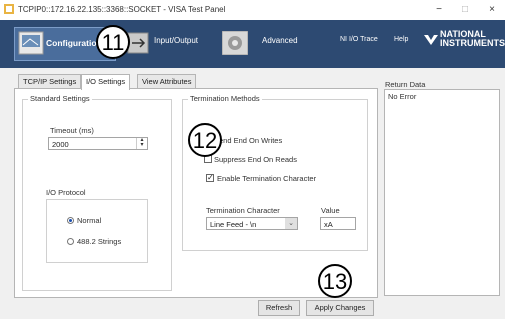 This screenshot has width=505, height=319. What do you see at coordinates (439, 10) in the screenshot?
I see `minimize-button: −` at bounding box center [439, 10].